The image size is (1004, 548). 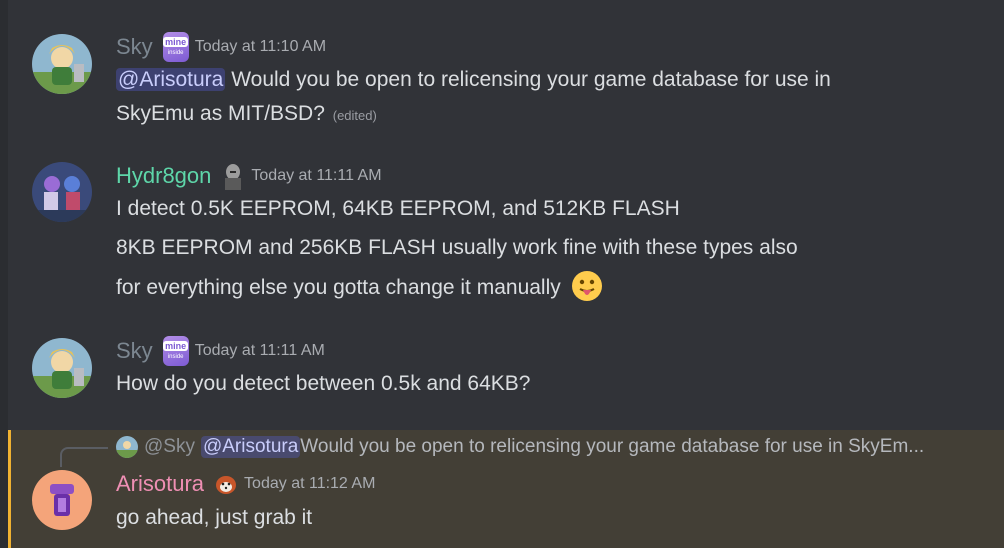 What do you see at coordinates (4, 274) in the screenshot?
I see `channel-left-edge` at bounding box center [4, 274].